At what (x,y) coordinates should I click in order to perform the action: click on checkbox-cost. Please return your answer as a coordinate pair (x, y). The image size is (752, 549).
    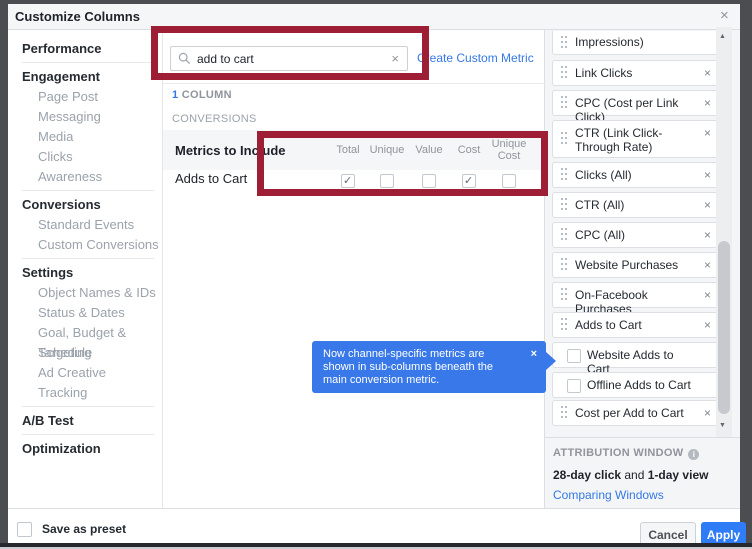
    Looking at the image, I should click on (469, 181).